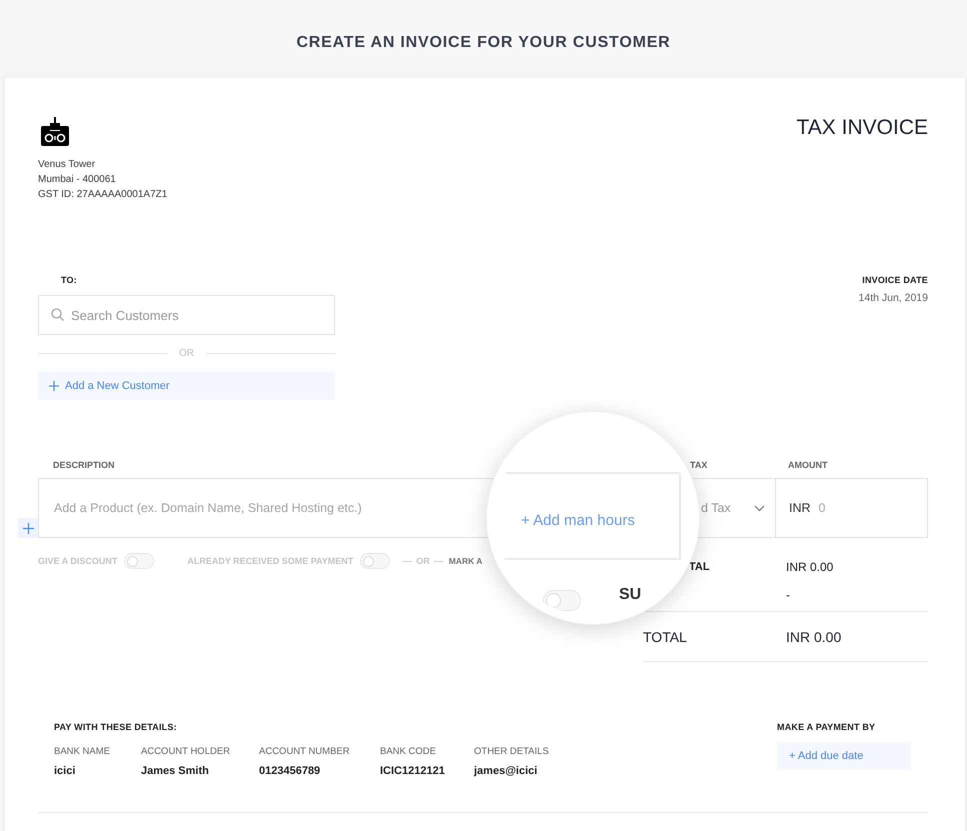 This screenshot has width=967, height=831. What do you see at coordinates (483, 43) in the screenshot?
I see `page-title: CREATE AN INVOICE FOR YOUR CUSTOMER` at bounding box center [483, 43].